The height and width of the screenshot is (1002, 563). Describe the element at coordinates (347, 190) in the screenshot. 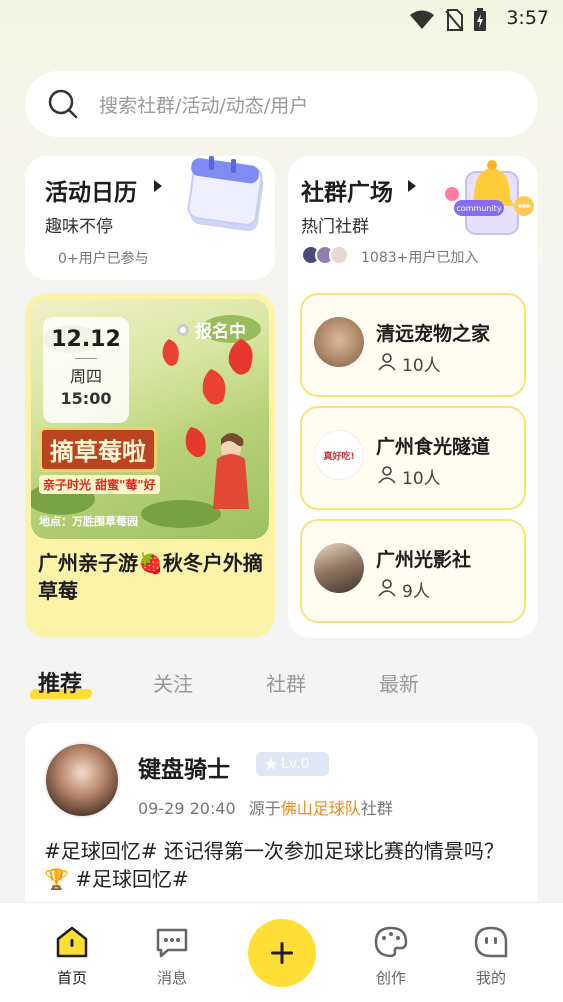

I see `community-title: 社群广场` at that location.